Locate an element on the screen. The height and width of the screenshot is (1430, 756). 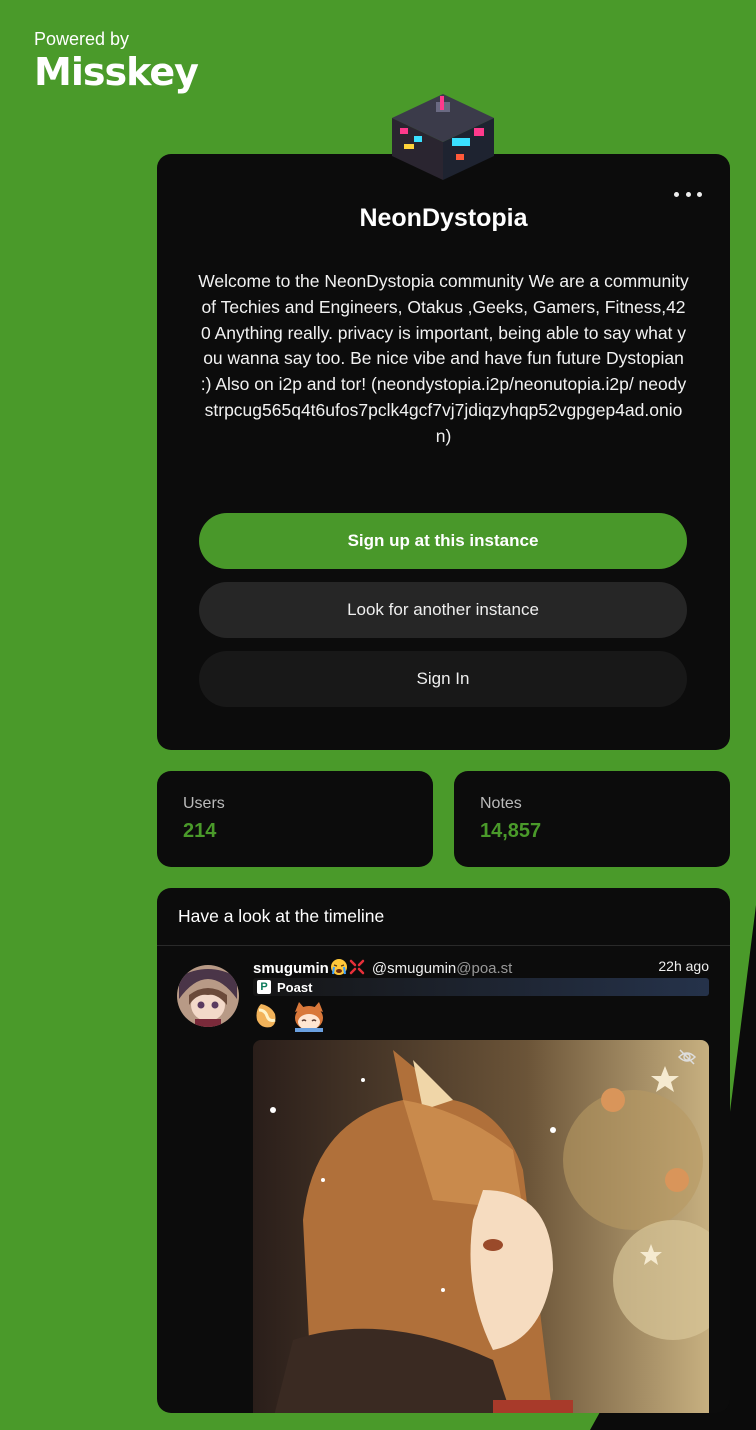
eye-slash-icon is located at coordinates (687, 1057).